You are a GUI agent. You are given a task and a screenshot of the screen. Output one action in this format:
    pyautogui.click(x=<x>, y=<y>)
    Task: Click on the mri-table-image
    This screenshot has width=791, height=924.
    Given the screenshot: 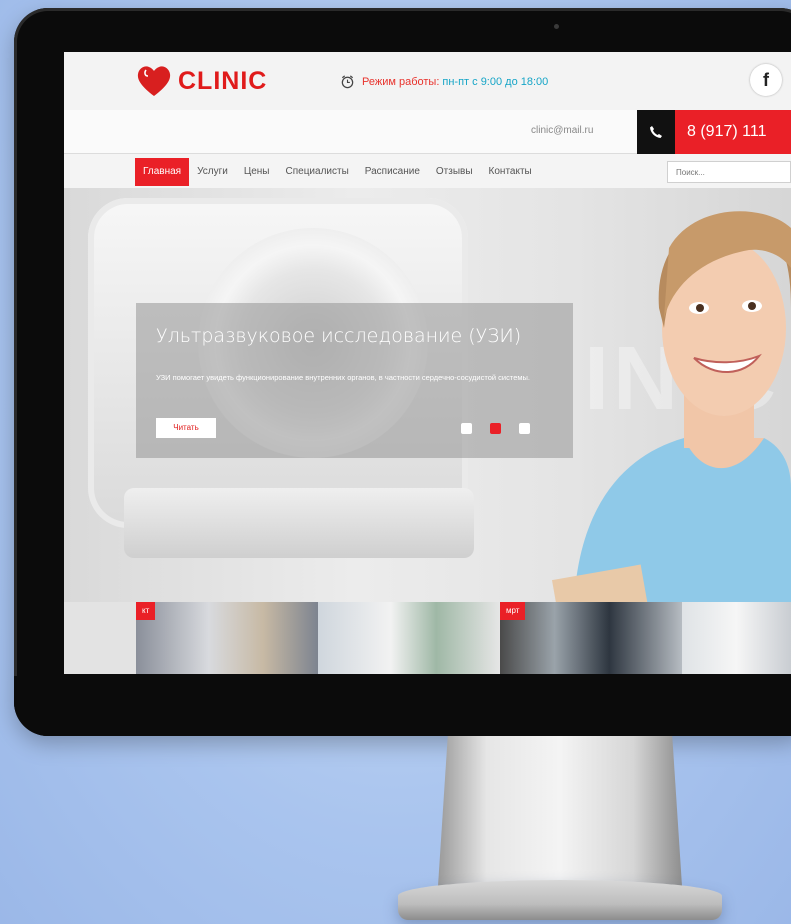 What is the action you would take?
    pyautogui.click(x=299, y=523)
    